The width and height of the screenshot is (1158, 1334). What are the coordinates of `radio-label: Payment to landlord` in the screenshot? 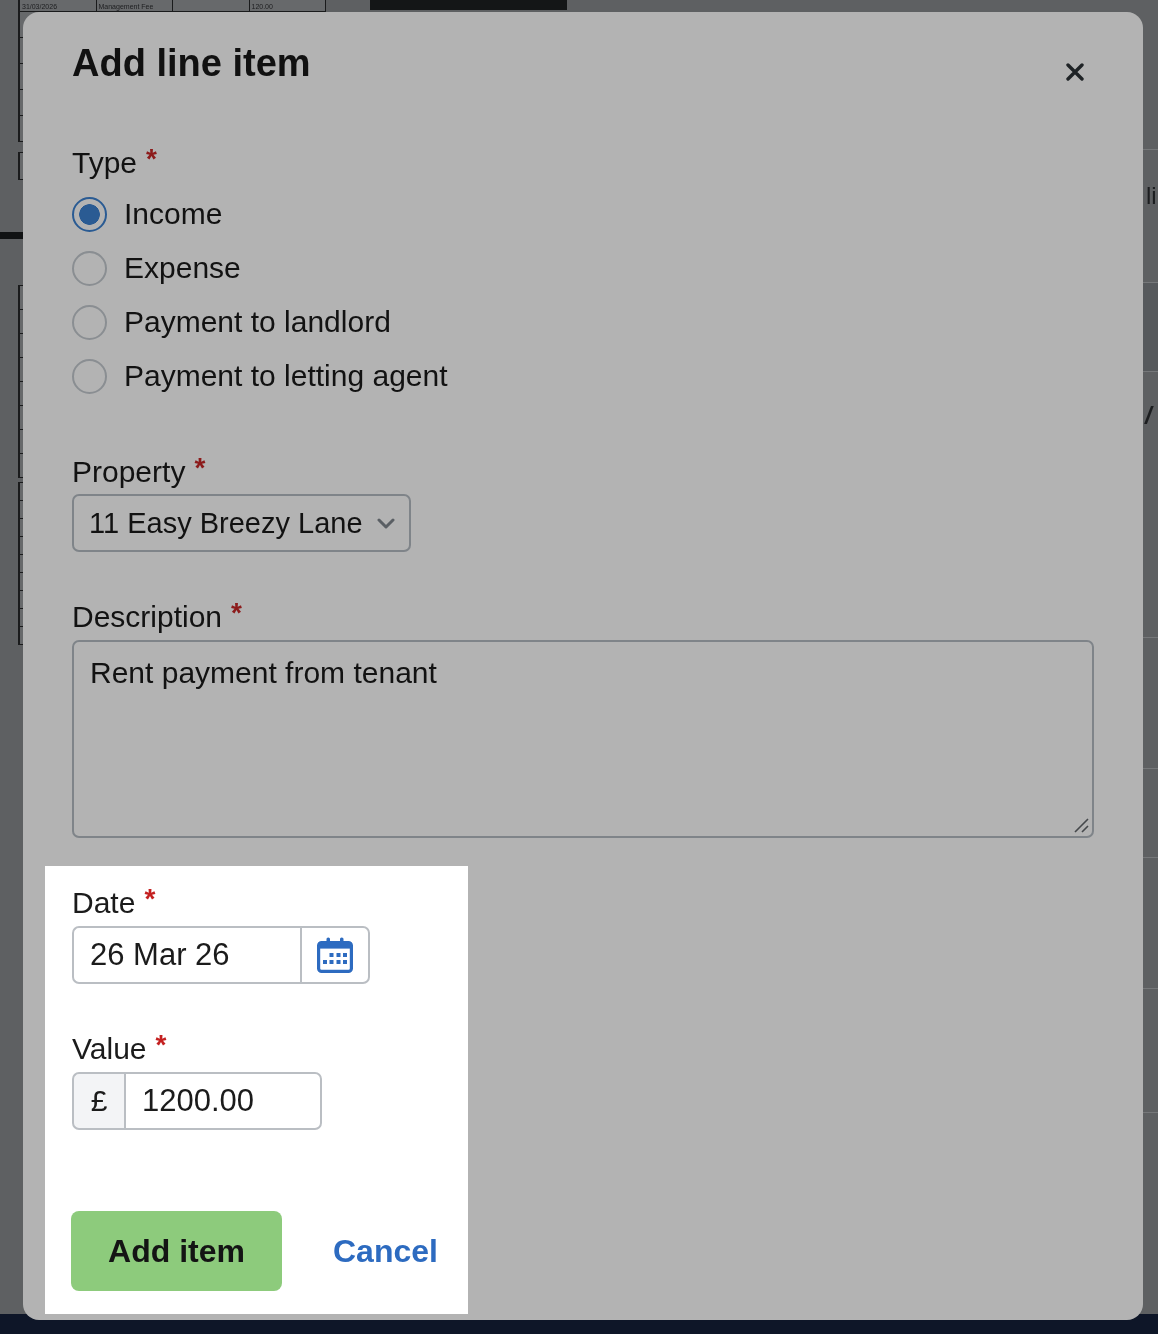 It's located at (257, 322).